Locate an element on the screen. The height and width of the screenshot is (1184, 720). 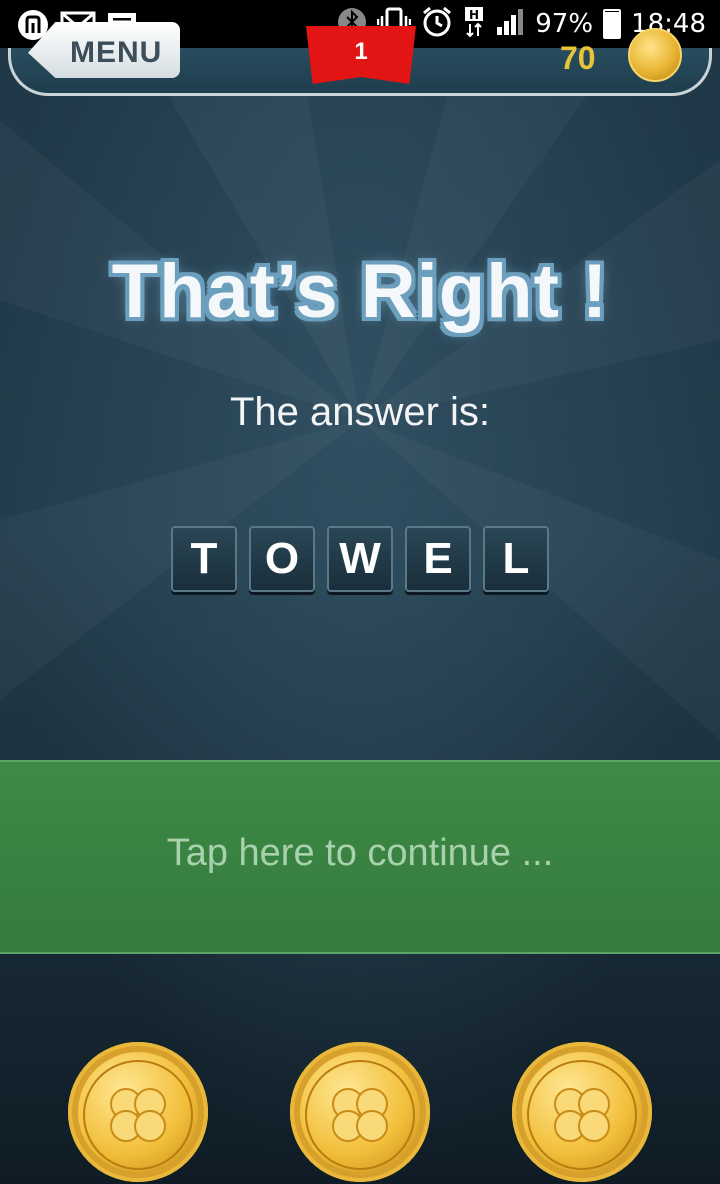
level-number: 1 is located at coordinates (361, 51).